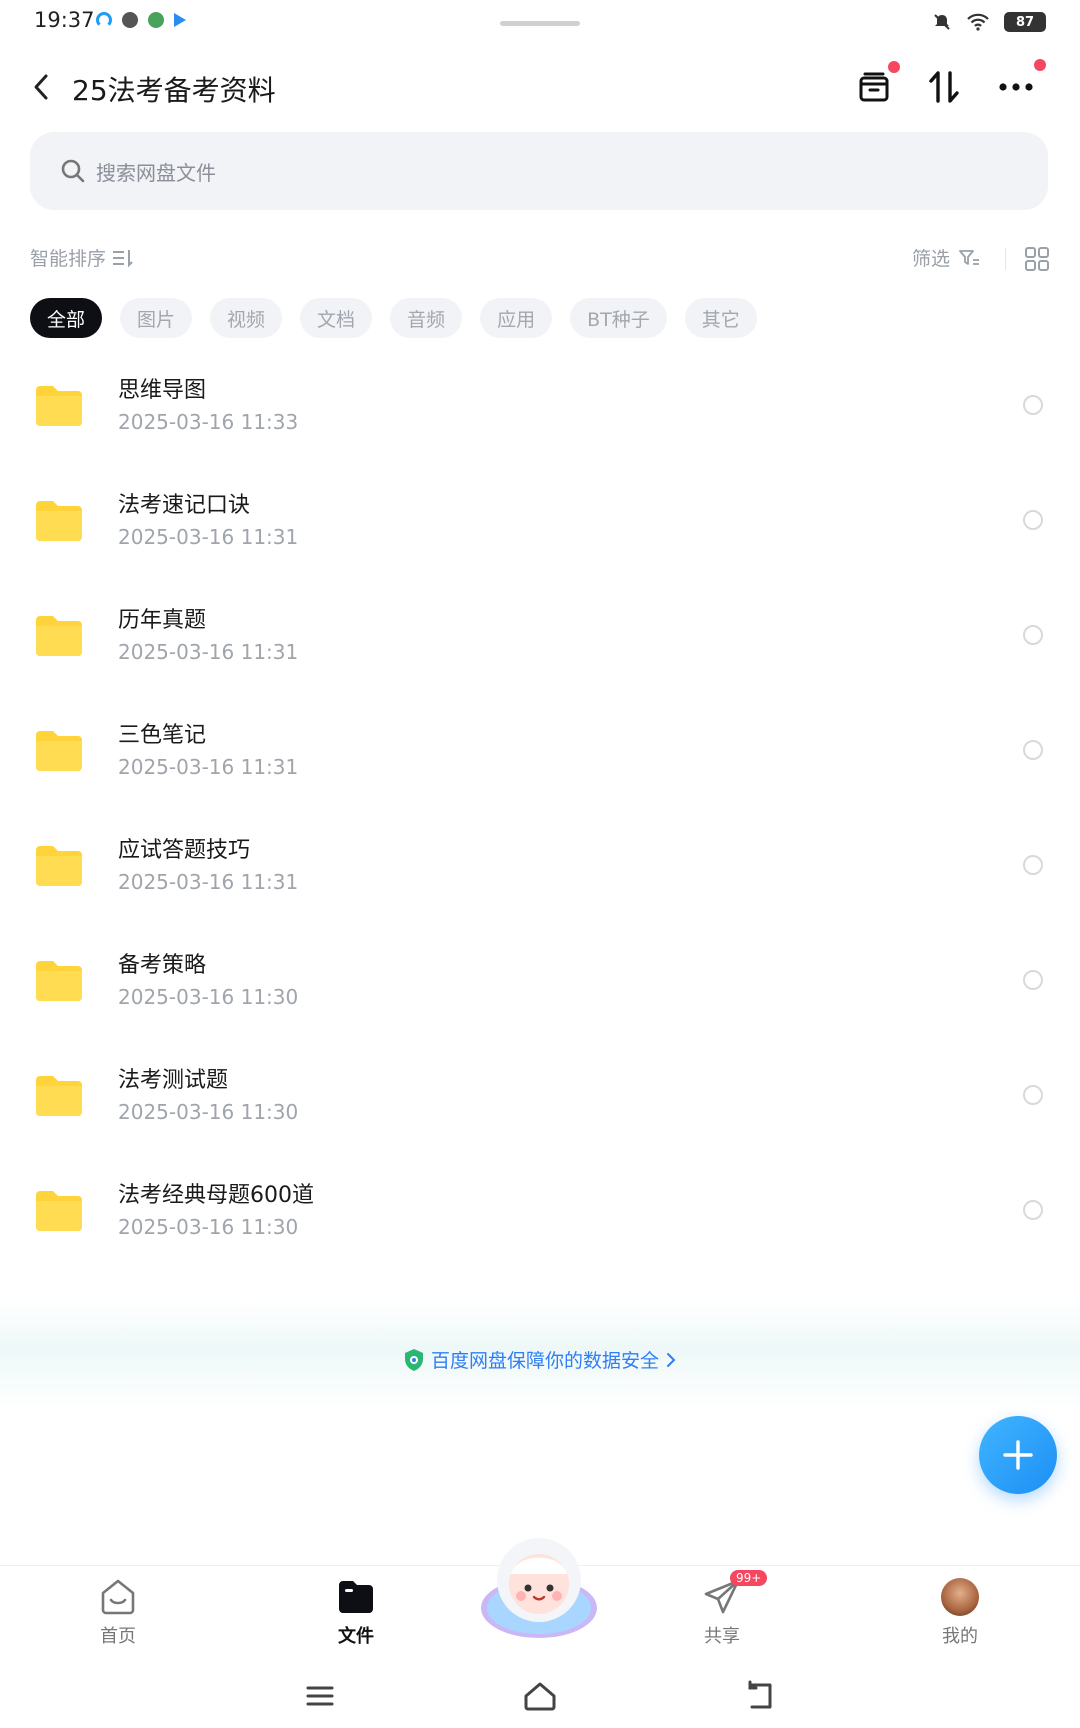  I want to click on file-row: 应试答题技巧 2025-03-16 11:31, so click(540, 879).